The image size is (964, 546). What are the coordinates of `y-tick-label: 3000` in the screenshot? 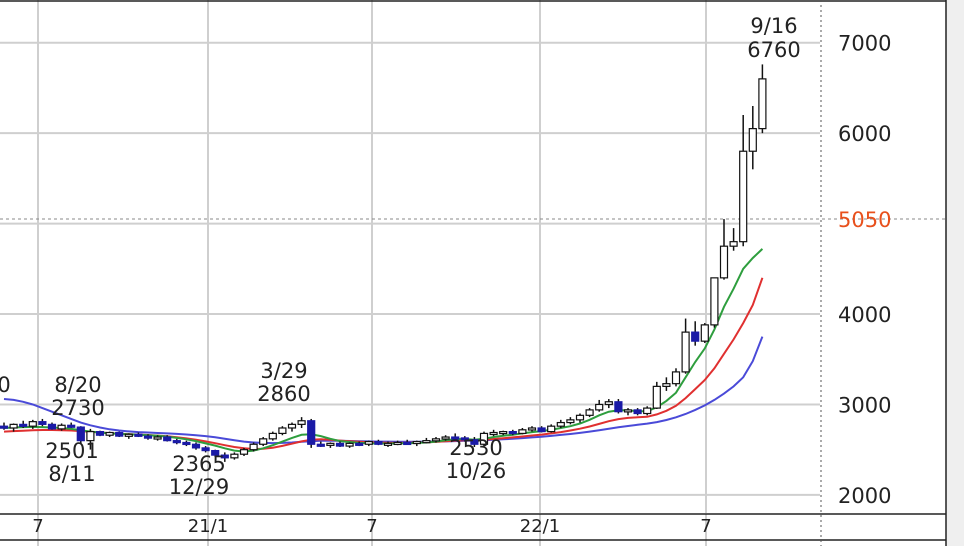 It's located at (864, 405).